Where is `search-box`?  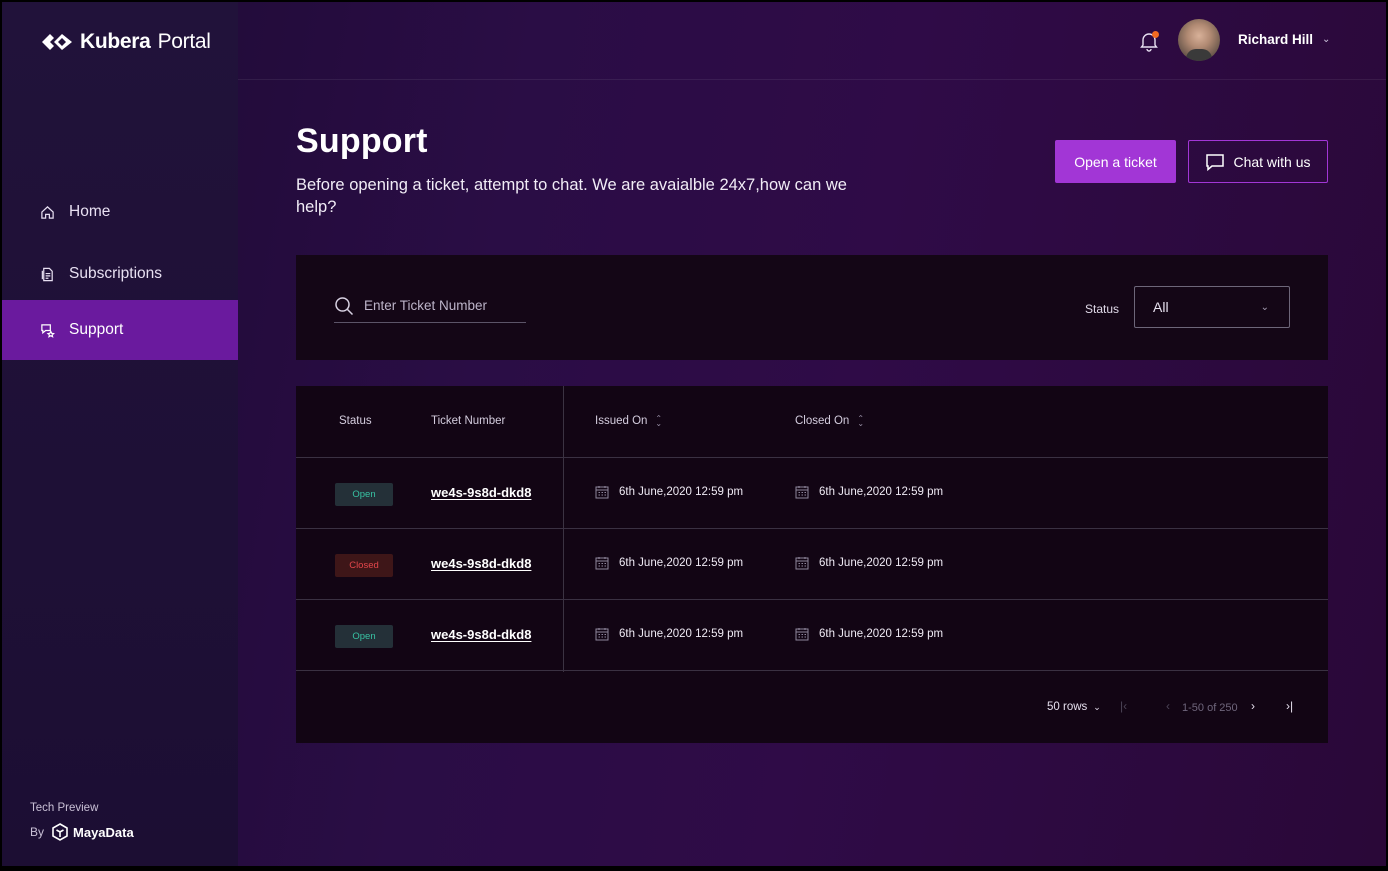 search-box is located at coordinates (430, 306).